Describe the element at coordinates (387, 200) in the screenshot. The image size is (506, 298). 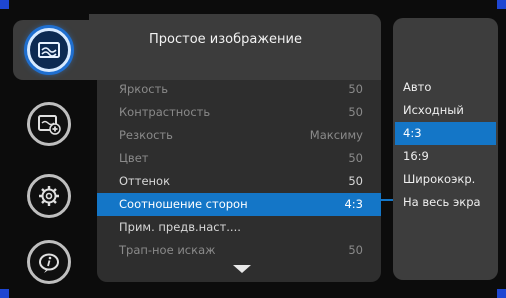
I see `submenu-connector` at that location.